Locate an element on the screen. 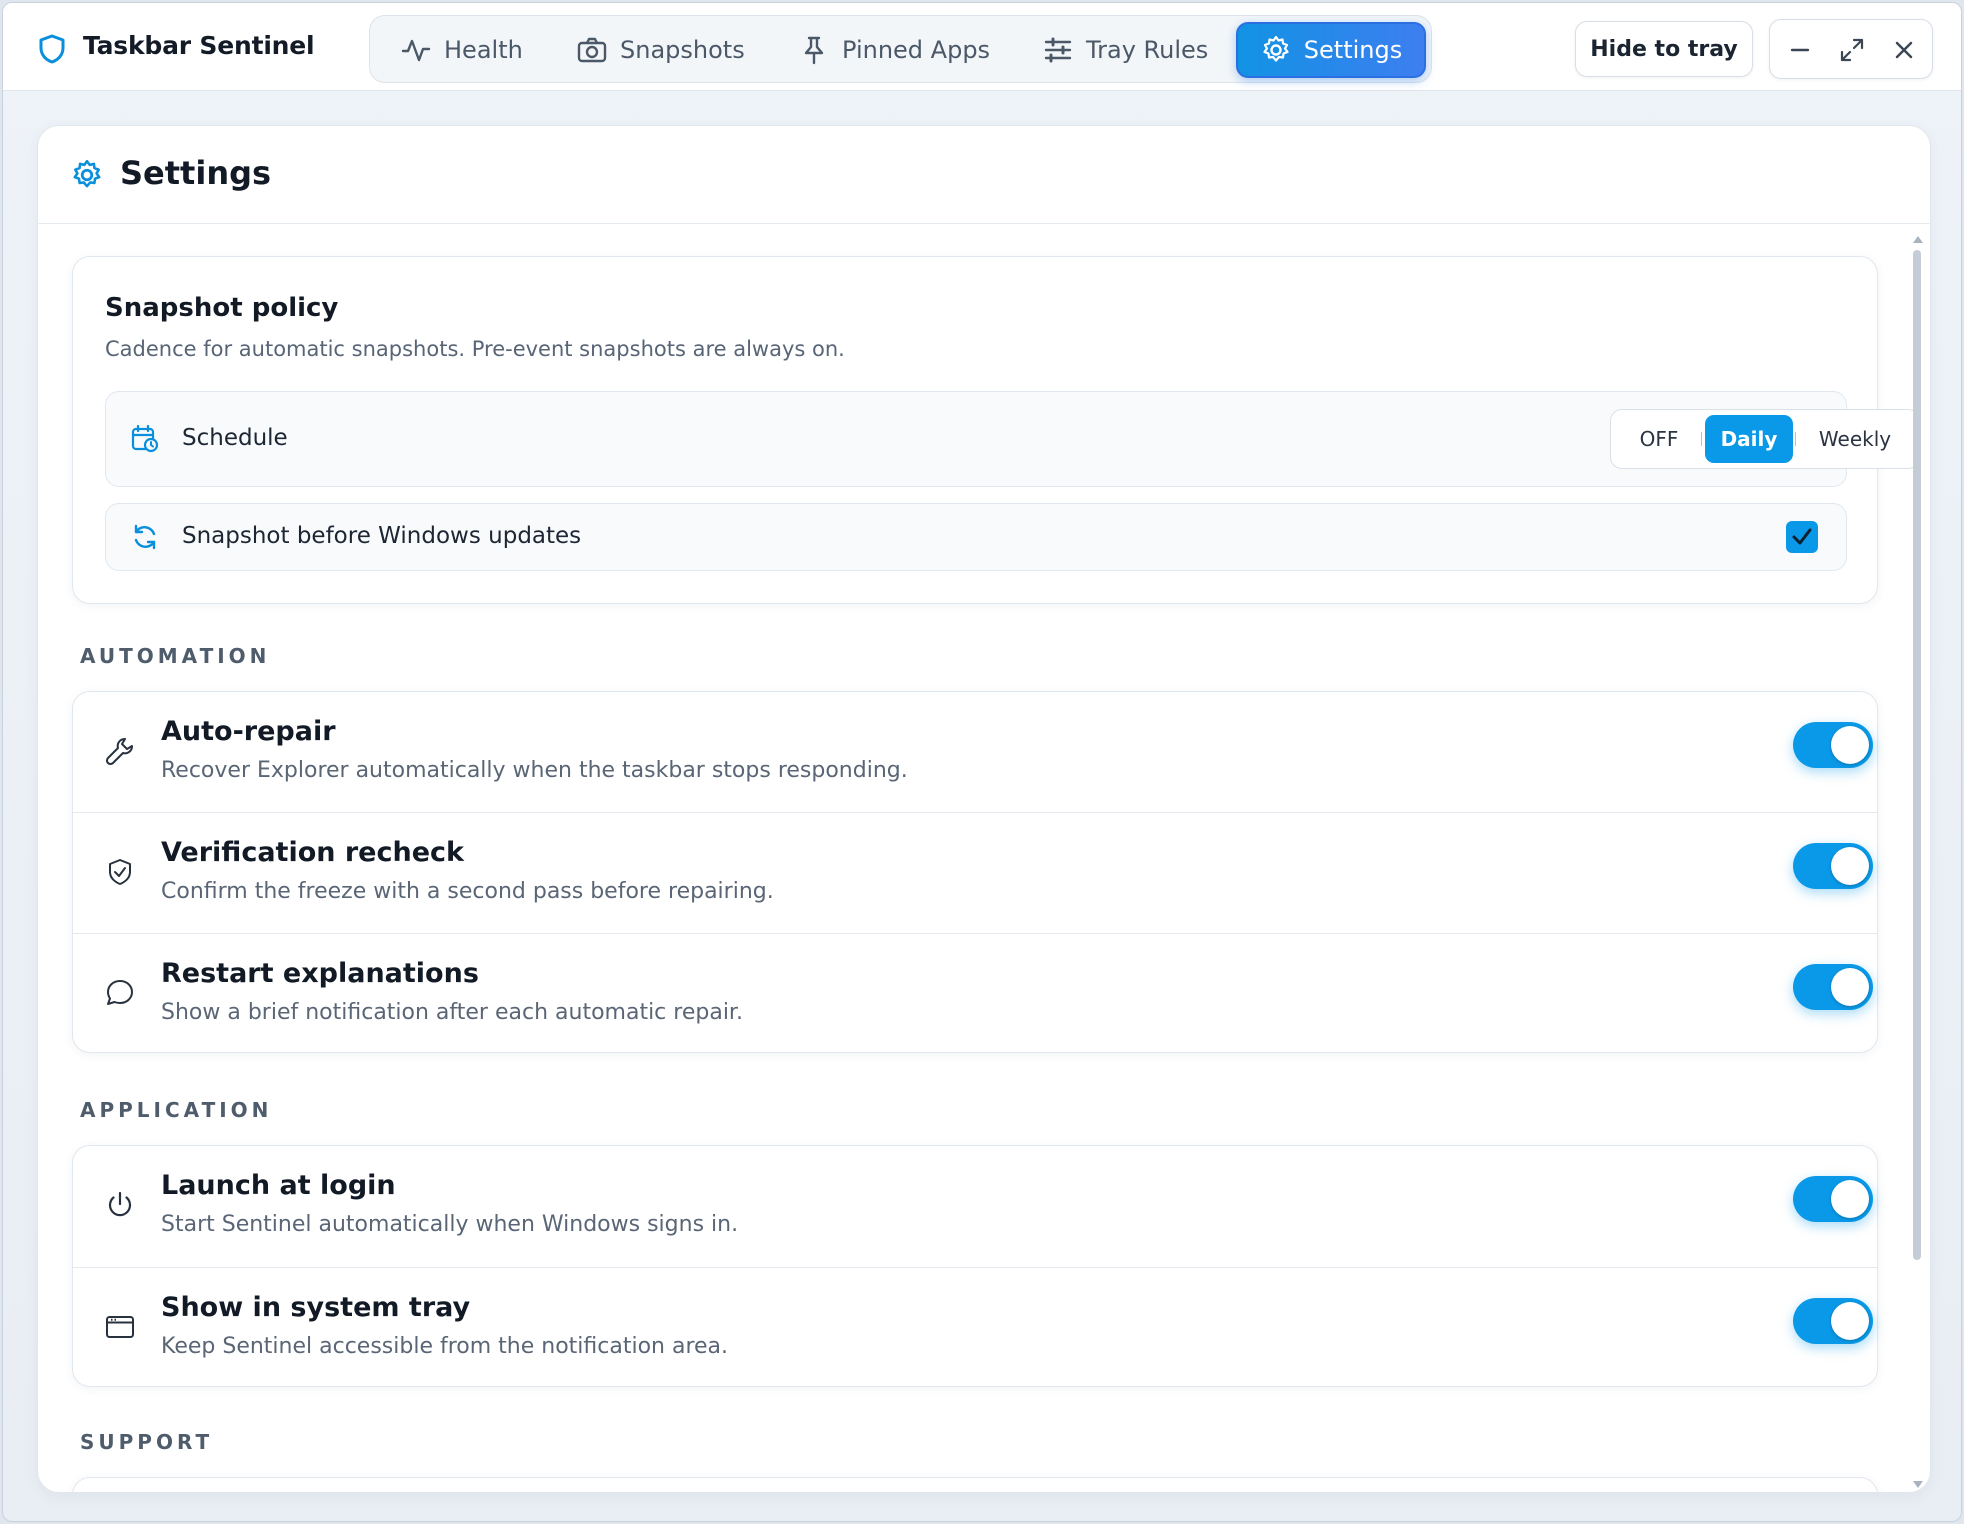 Image resolution: width=1964 pixels, height=1524 pixels. tab-label: Pinned Apps is located at coordinates (916, 50).